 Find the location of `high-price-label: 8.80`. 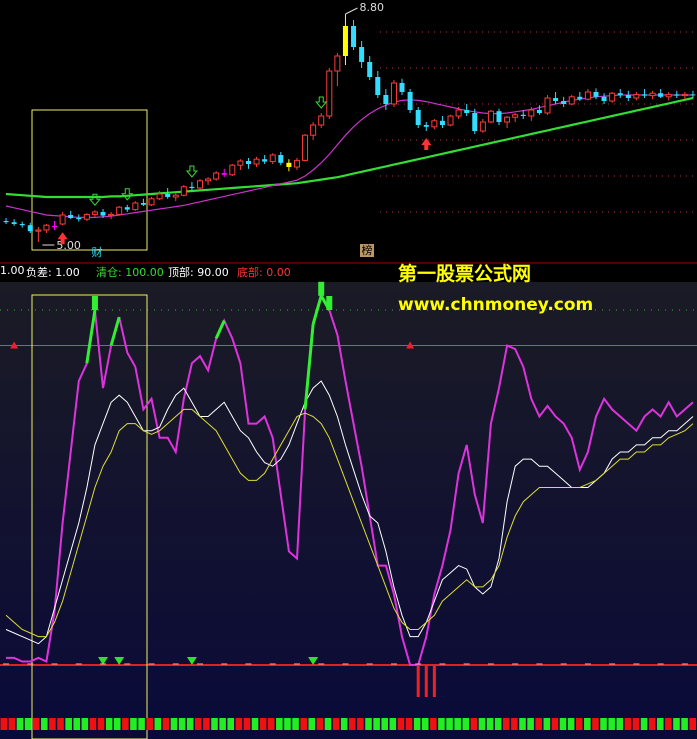

high-price-label: 8.80 is located at coordinates (371, 7).